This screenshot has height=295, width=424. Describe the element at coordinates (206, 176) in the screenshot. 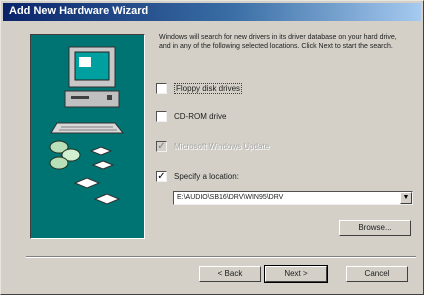

I see `specify-location-label: Specify a location:` at that location.